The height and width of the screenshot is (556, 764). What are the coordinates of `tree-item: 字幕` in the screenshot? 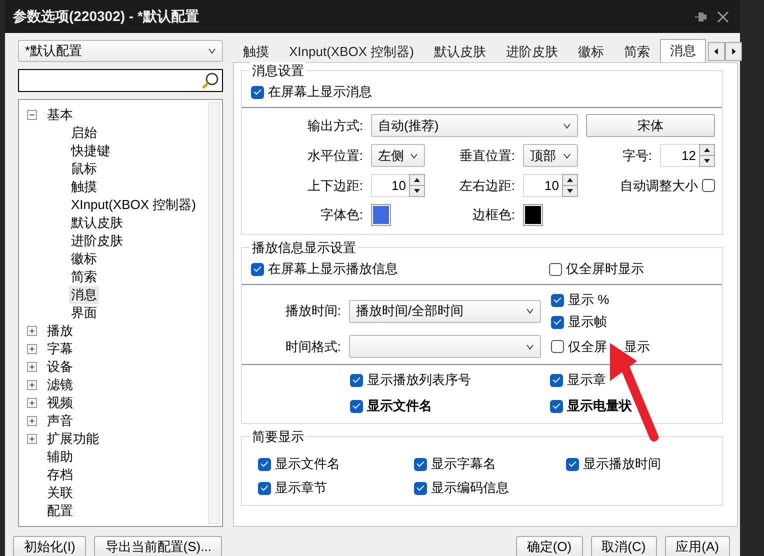 It's located at (60, 349).